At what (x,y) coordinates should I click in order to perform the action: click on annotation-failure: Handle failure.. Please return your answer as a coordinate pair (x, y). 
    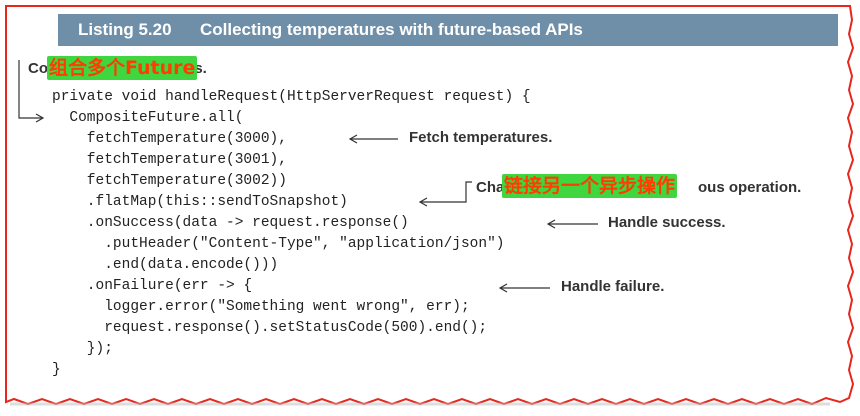
    Looking at the image, I should click on (613, 286).